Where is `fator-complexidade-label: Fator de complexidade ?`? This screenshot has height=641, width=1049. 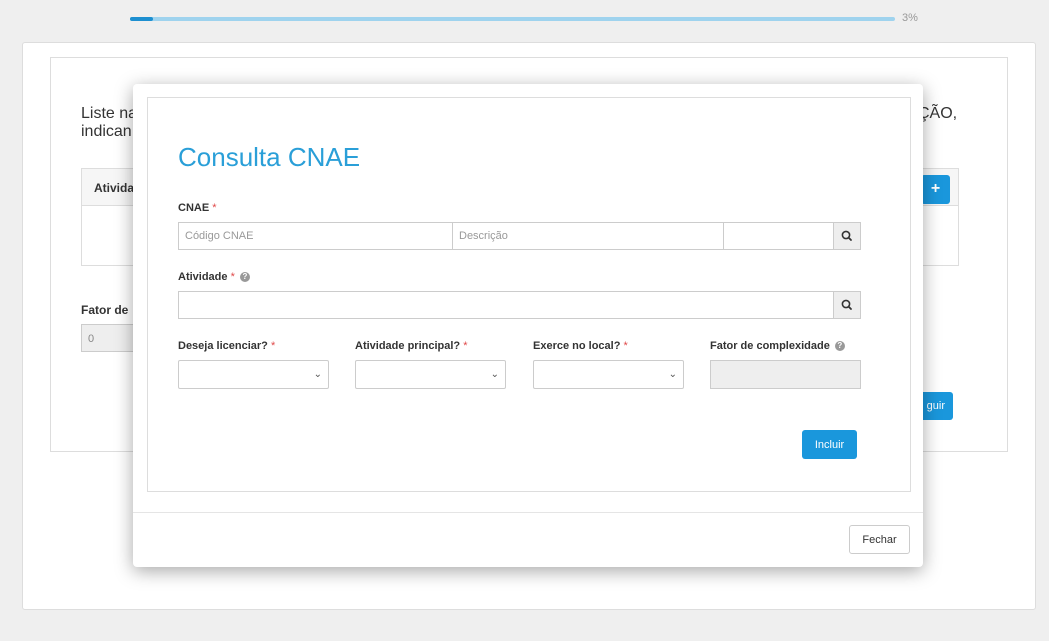
fator-complexidade-label: Fator de complexidade ? is located at coordinates (777, 346).